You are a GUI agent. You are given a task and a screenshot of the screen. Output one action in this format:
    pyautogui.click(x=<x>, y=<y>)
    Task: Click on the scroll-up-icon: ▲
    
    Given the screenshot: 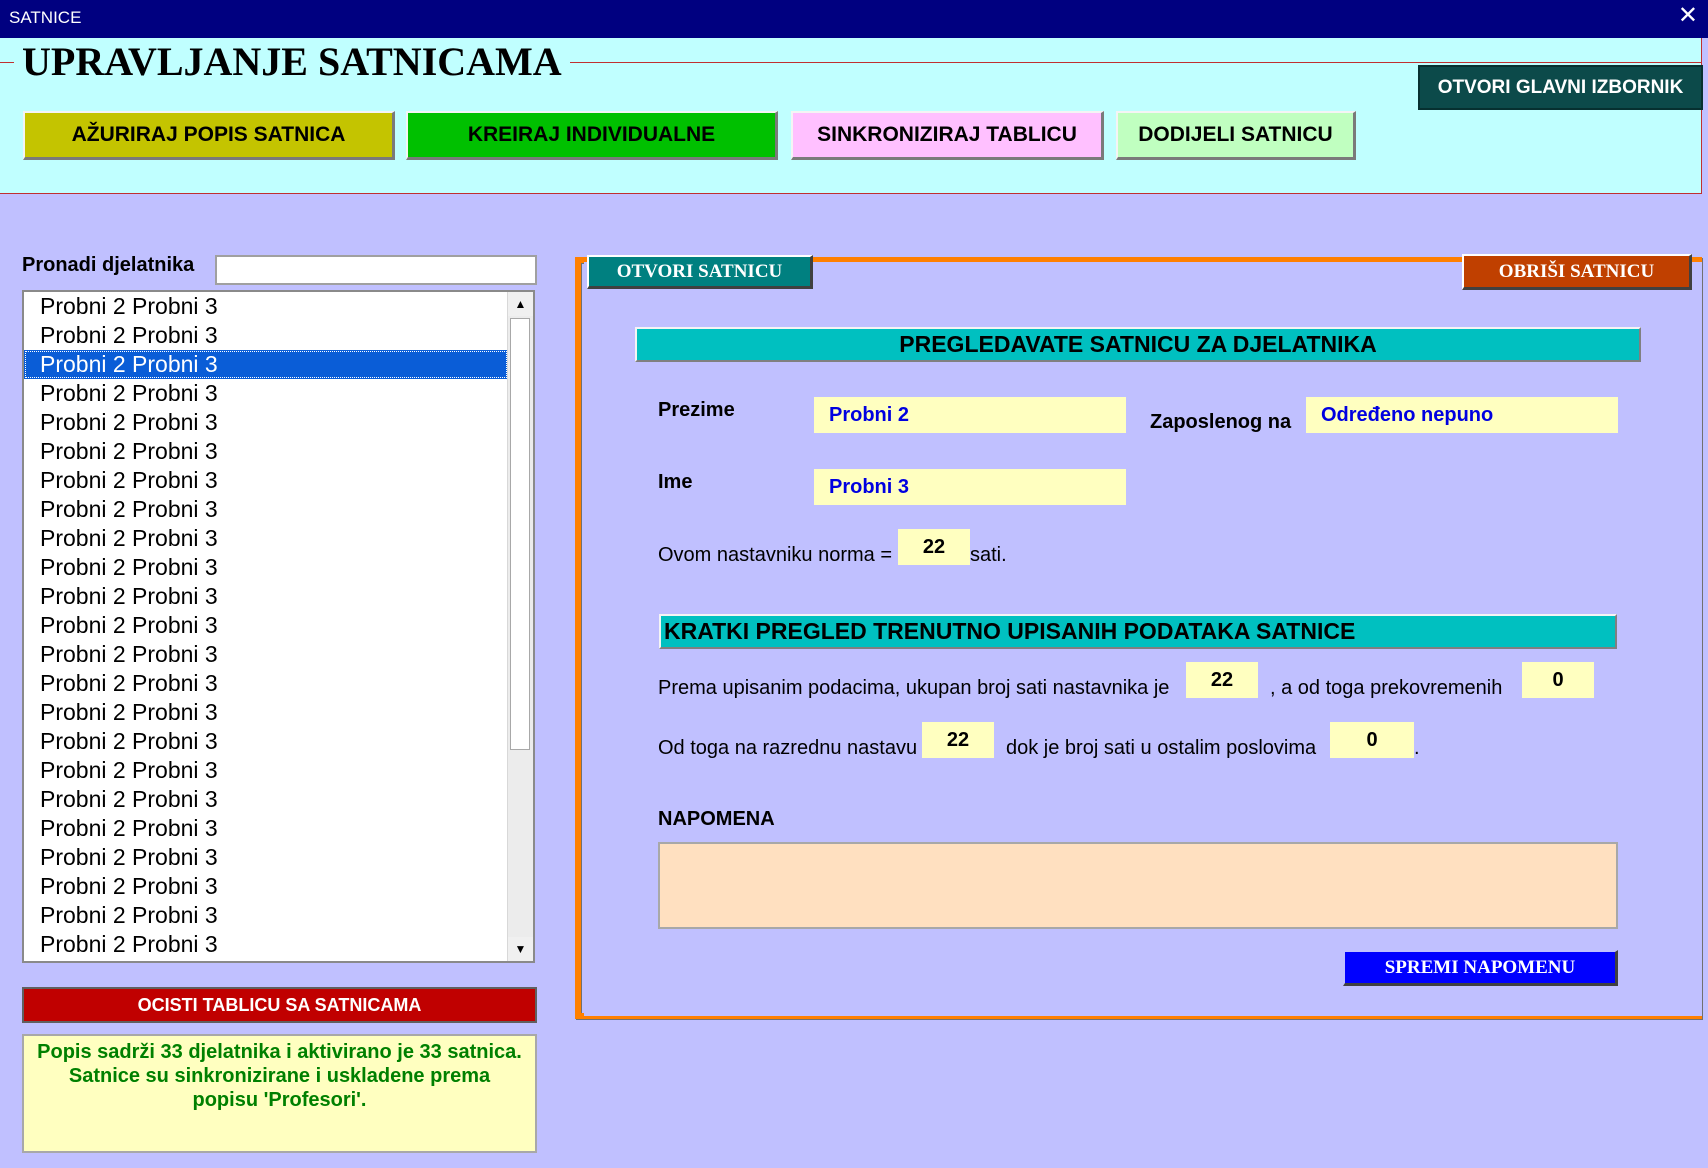 What is the action you would take?
    pyautogui.click(x=520, y=304)
    